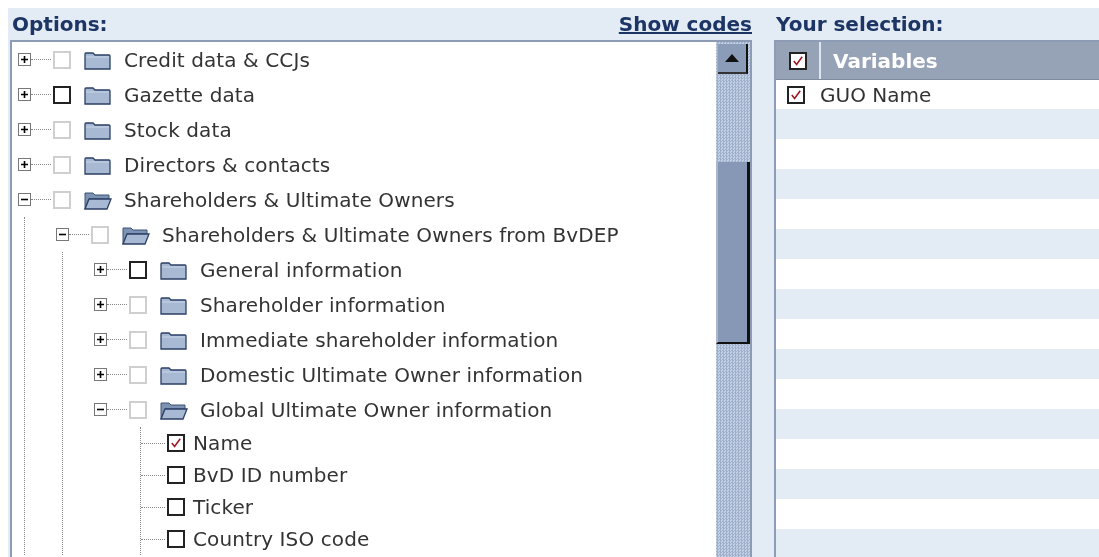 This screenshot has height=557, width=1099. Describe the element at coordinates (190, 94) in the screenshot. I see `folder-label: Gazette data` at that location.